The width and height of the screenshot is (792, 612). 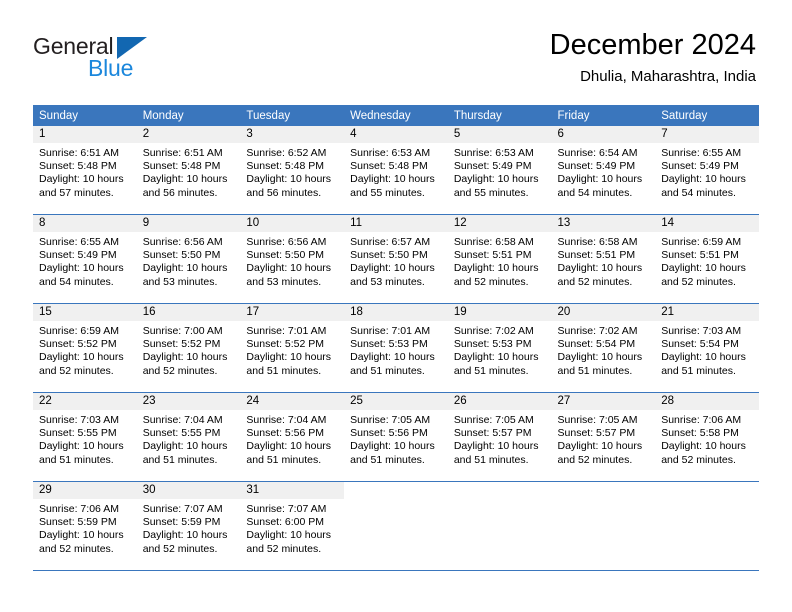 What do you see at coordinates (652, 45) in the screenshot?
I see `page-title: December 2024` at bounding box center [652, 45].